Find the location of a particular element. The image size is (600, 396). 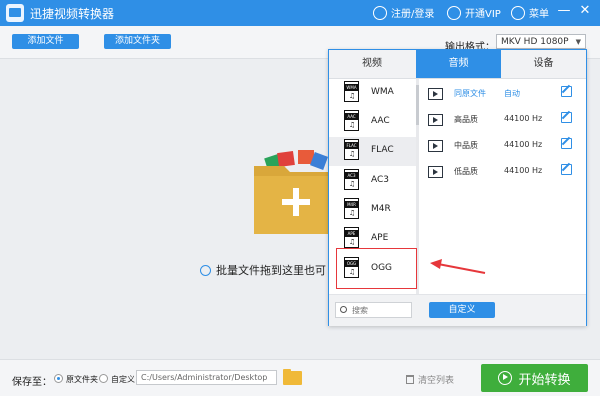

search-icon is located at coordinates (343, 309).